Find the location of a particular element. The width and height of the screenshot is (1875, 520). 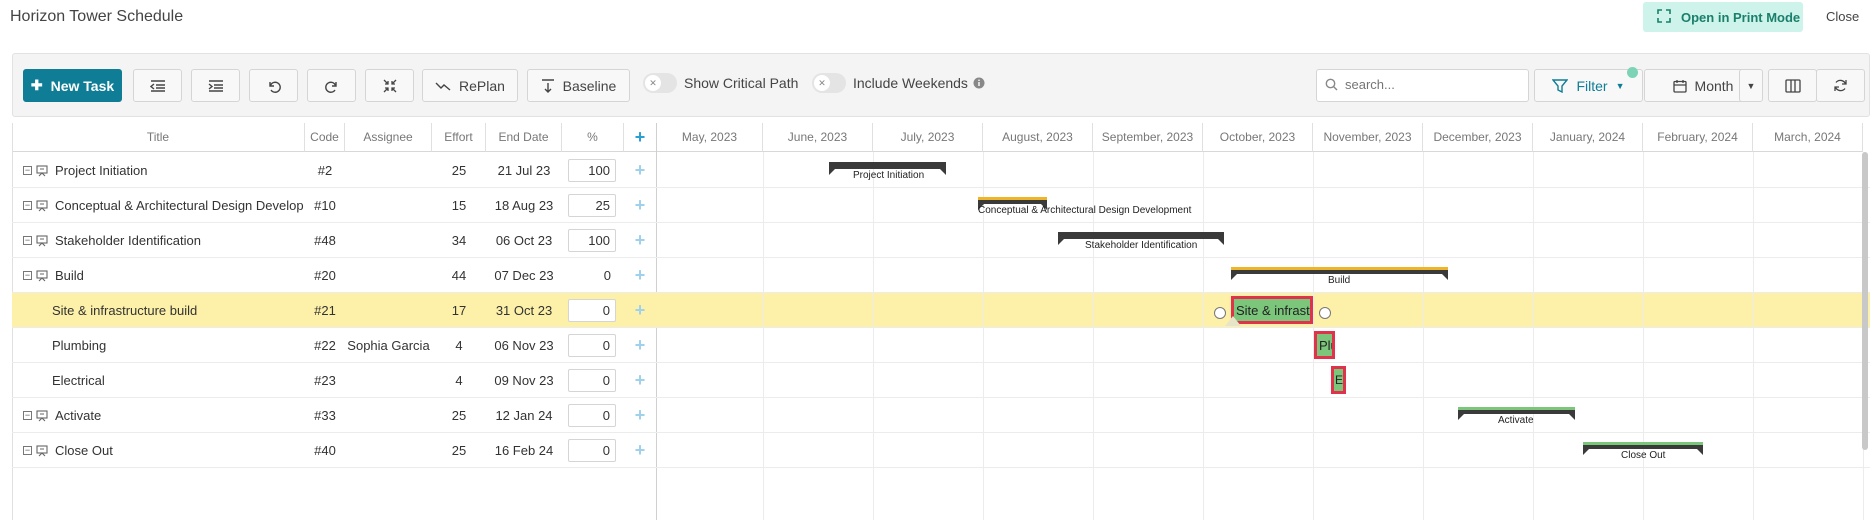

search-field is located at coordinates (1422, 85).